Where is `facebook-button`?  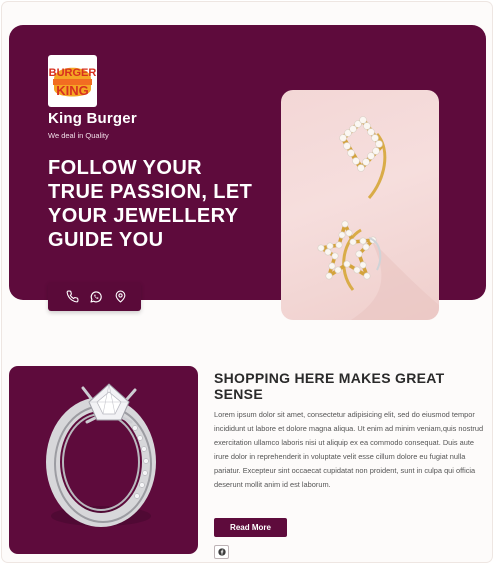
facebook-button is located at coordinates (221, 552).